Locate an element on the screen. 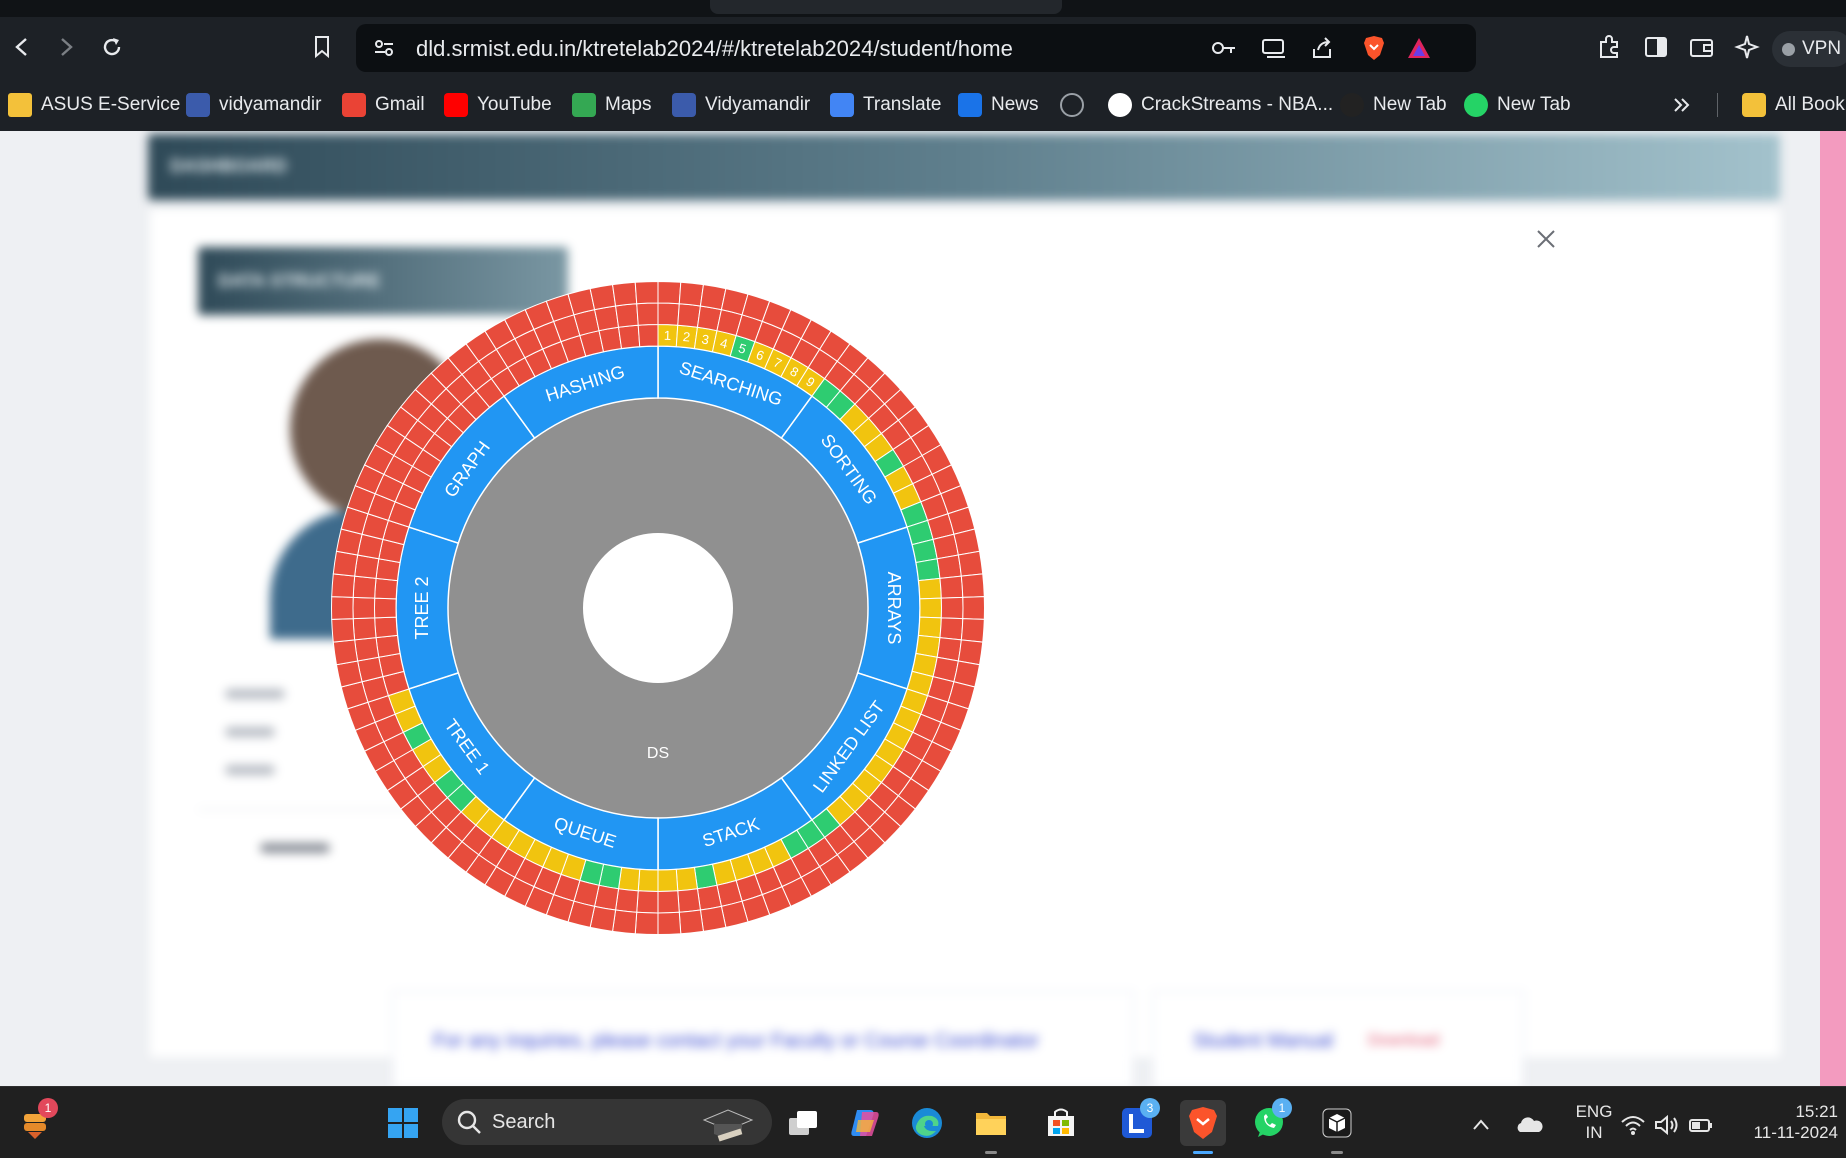 The image size is (1846, 1158). bookmark-item: News is located at coordinates (998, 105).